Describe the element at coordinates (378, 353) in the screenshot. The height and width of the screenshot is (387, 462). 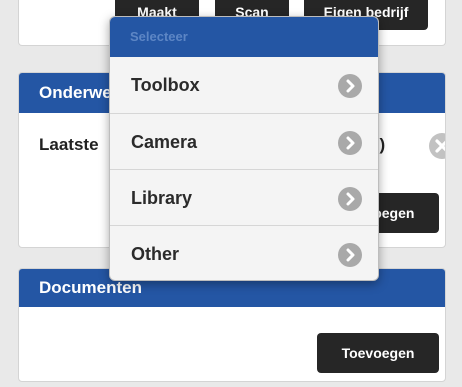
I see `documenten-add-button: Toevoegen` at that location.